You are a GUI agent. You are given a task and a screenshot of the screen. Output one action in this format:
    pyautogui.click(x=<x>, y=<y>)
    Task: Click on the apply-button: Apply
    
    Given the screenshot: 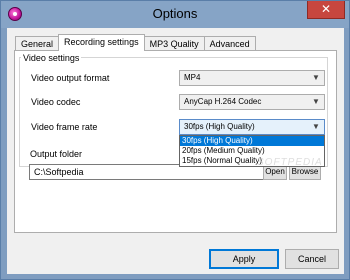 What is the action you would take?
    pyautogui.click(x=244, y=259)
    